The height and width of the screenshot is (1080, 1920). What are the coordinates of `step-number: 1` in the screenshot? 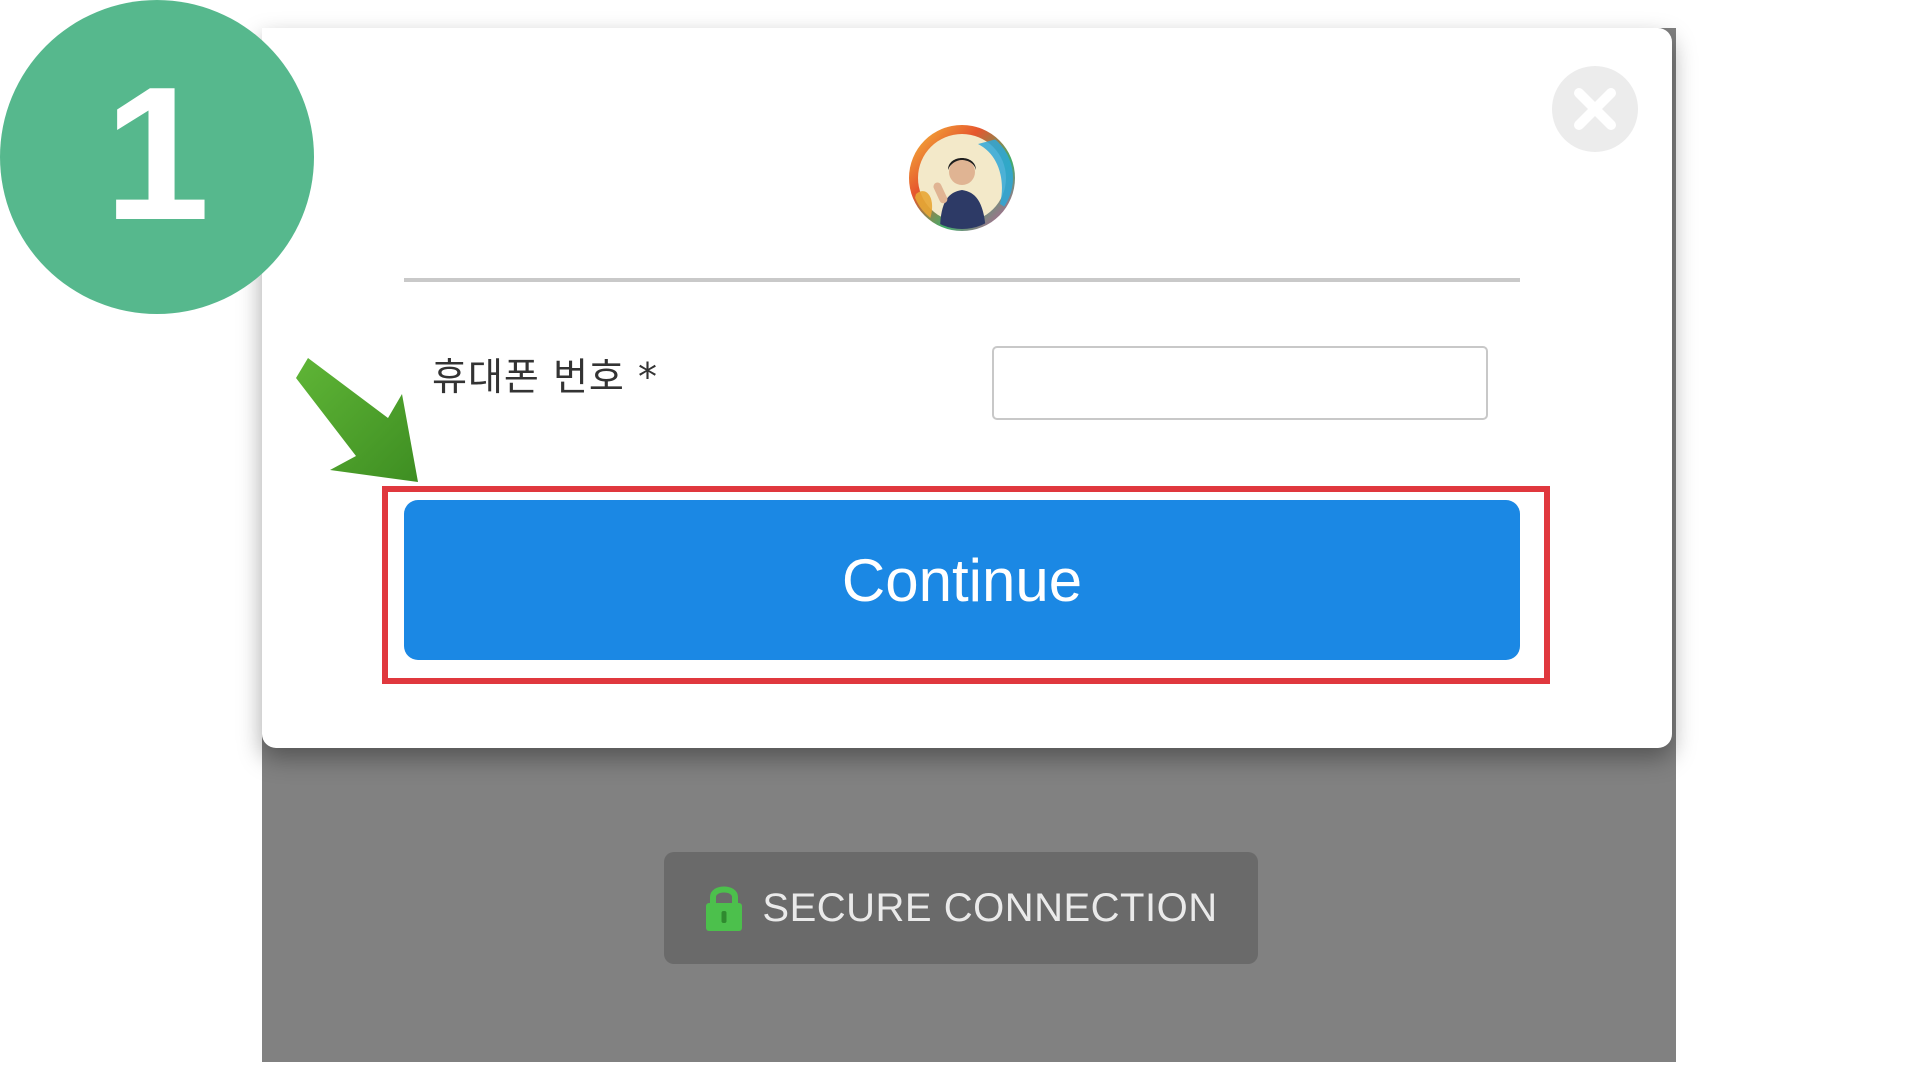 It's located at (157, 154).